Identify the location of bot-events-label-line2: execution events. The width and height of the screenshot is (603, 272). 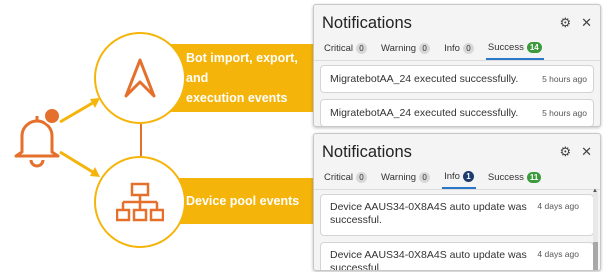
(237, 98).